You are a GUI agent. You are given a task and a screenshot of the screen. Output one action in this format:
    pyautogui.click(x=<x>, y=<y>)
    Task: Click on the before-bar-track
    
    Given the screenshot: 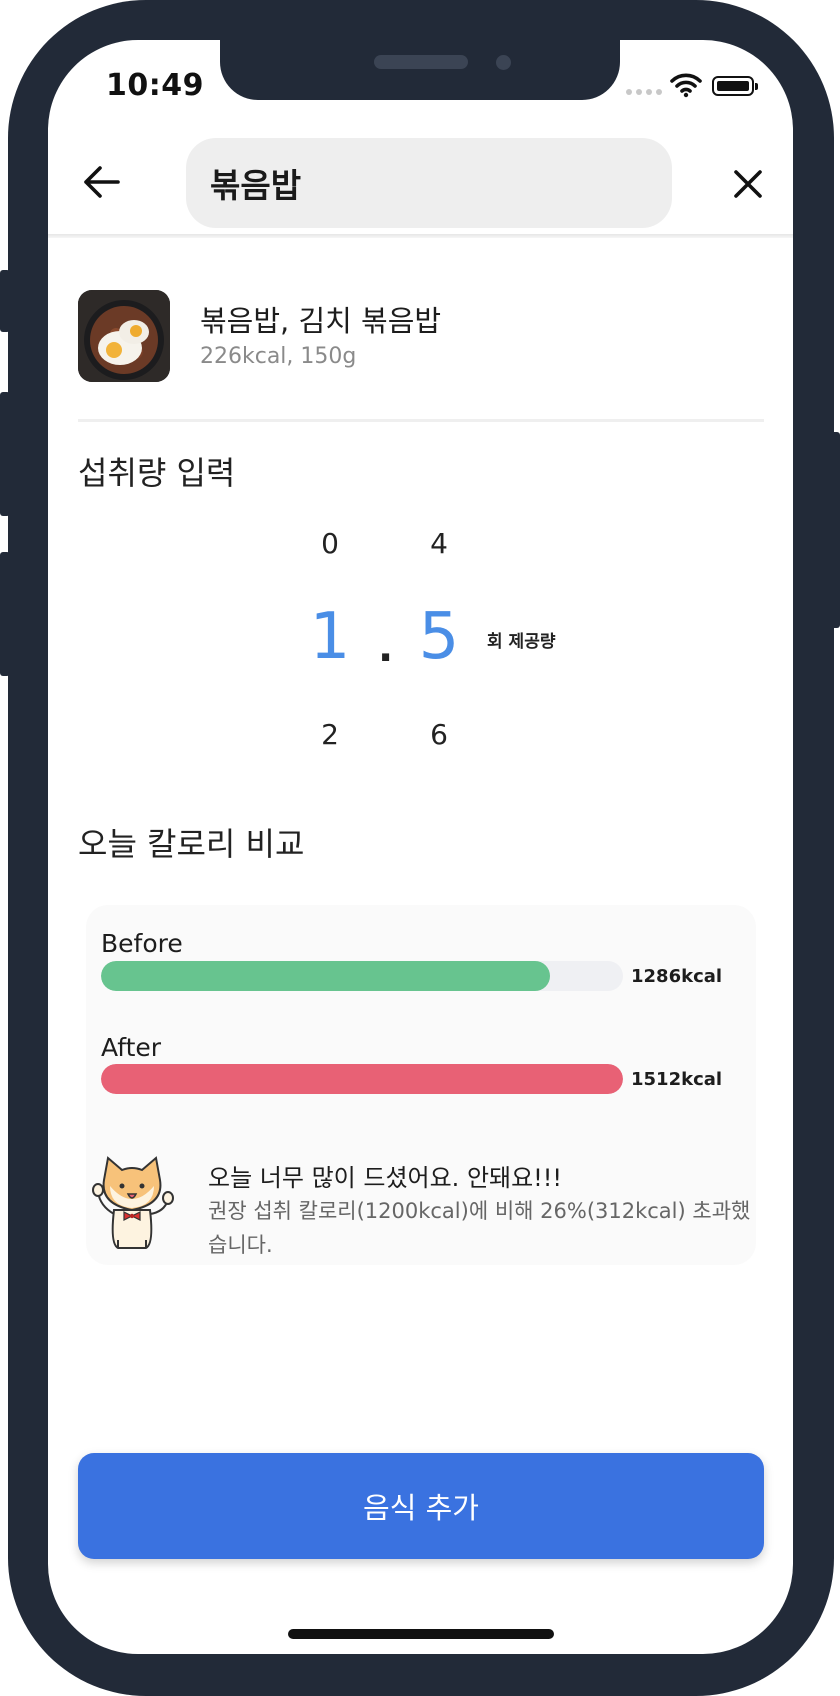 What is the action you would take?
    pyautogui.click(x=362, y=976)
    